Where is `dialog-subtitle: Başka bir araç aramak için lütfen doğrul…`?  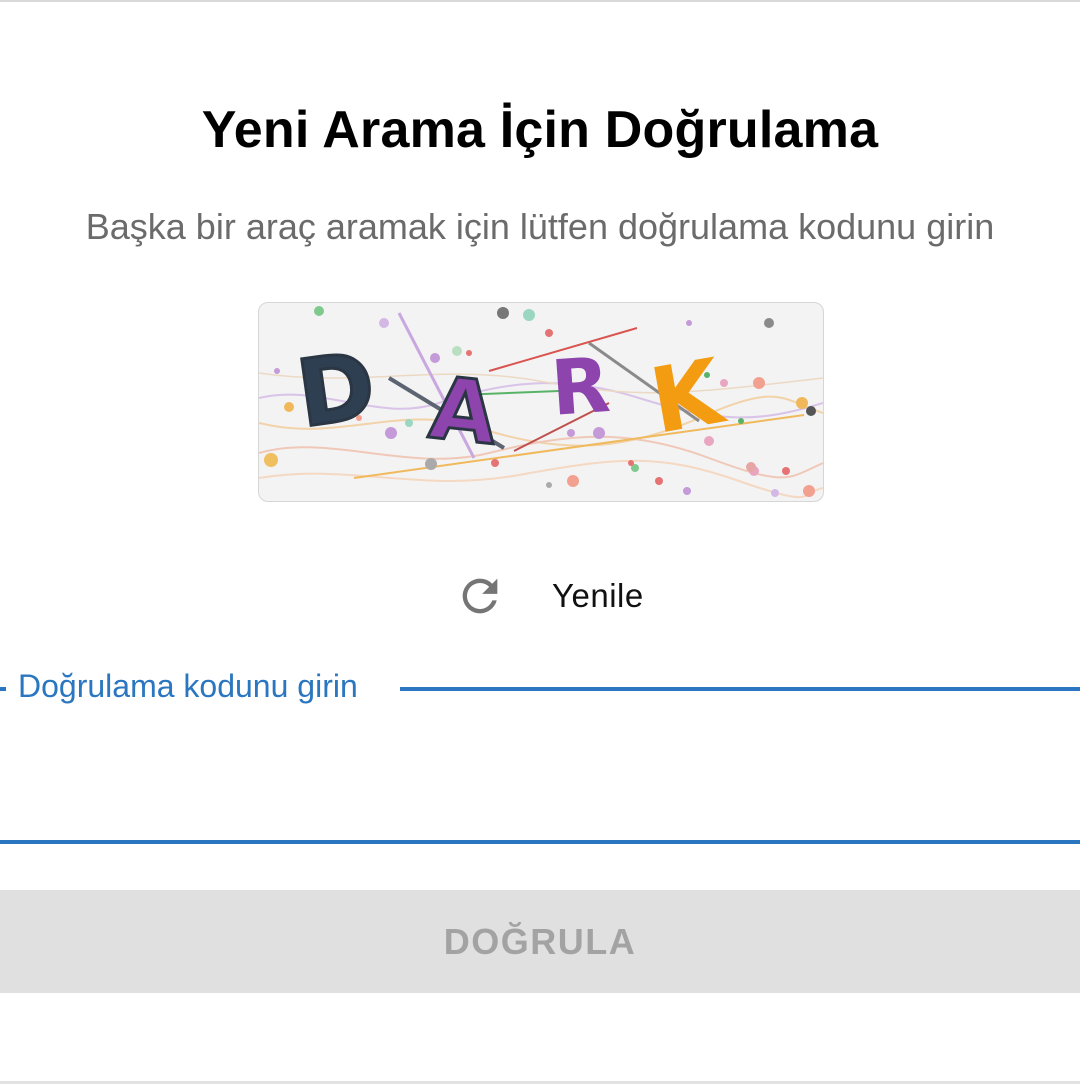 dialog-subtitle: Başka bir araç aramak için lütfen doğrul… is located at coordinates (540, 226).